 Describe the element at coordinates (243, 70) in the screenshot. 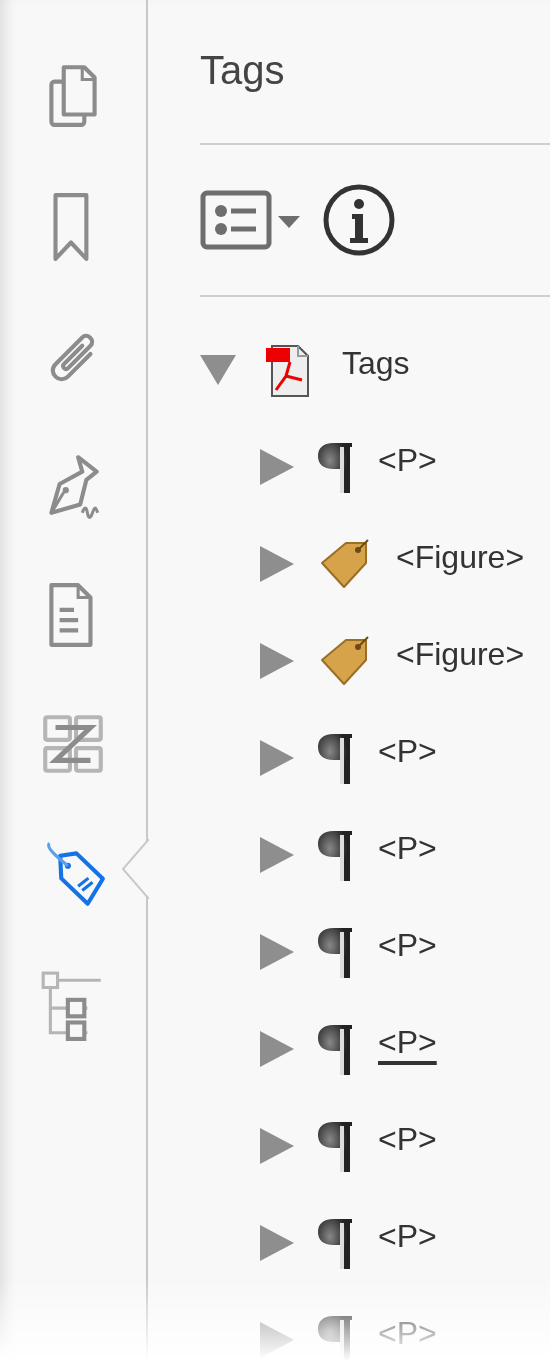

I see `panel-title: Tags` at that location.